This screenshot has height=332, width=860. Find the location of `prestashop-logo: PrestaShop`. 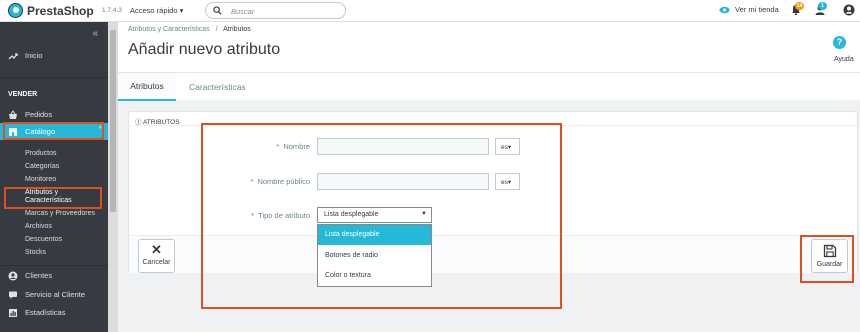

prestashop-logo: PrestaShop is located at coordinates (51, 10).